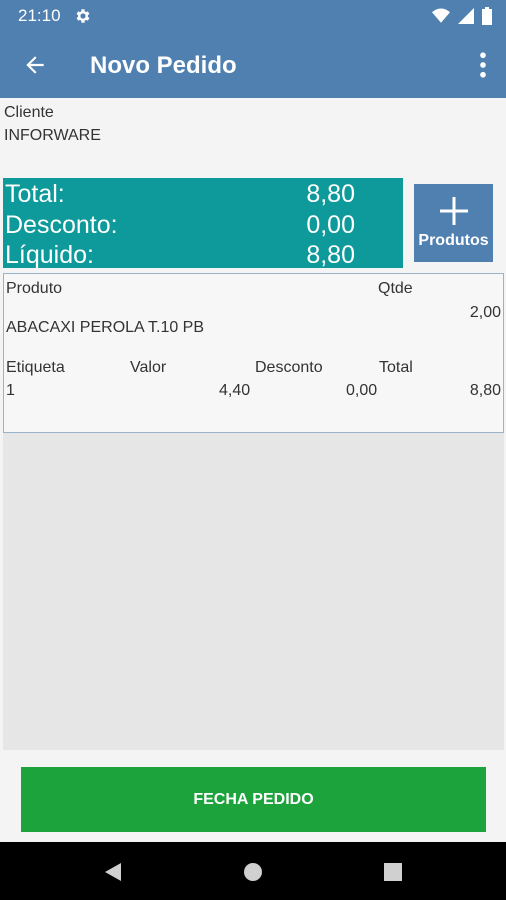  I want to click on status-time: 21:10, so click(39, 15).